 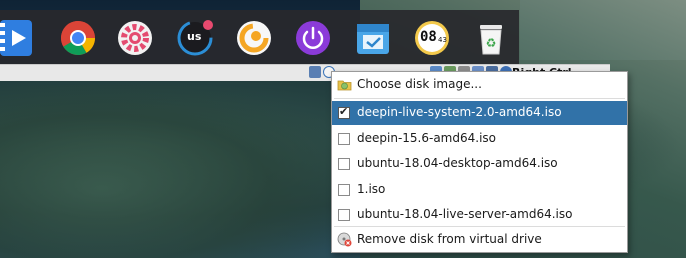 I want to click on disk-item-0: deepin-live-system-2.0-amd64.iso, so click(x=479, y=113).